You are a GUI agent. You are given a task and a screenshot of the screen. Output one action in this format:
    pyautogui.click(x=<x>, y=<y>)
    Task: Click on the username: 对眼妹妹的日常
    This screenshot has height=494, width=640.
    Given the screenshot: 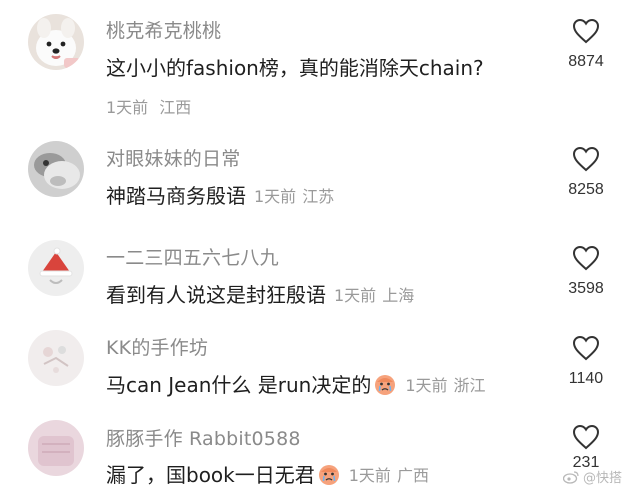 What is the action you would take?
    pyautogui.click(x=173, y=157)
    